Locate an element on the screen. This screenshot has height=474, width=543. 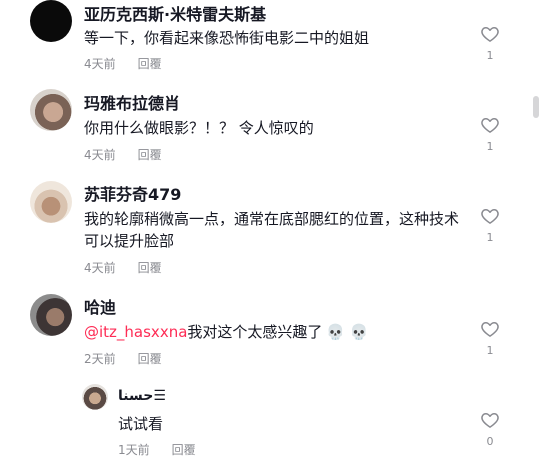
comment-text: @itz_hasxxna我对这个太感兴趣了 💀 💀 is located at coordinates (274, 332).